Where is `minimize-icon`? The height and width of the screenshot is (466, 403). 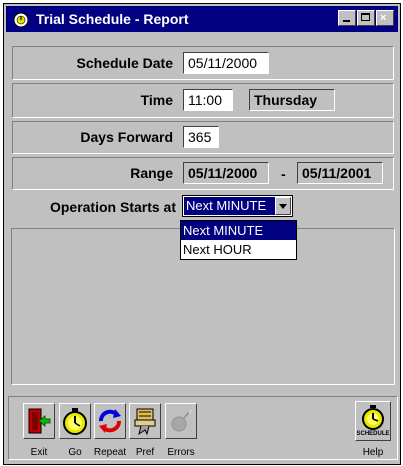
minimize-icon is located at coordinates (346, 21).